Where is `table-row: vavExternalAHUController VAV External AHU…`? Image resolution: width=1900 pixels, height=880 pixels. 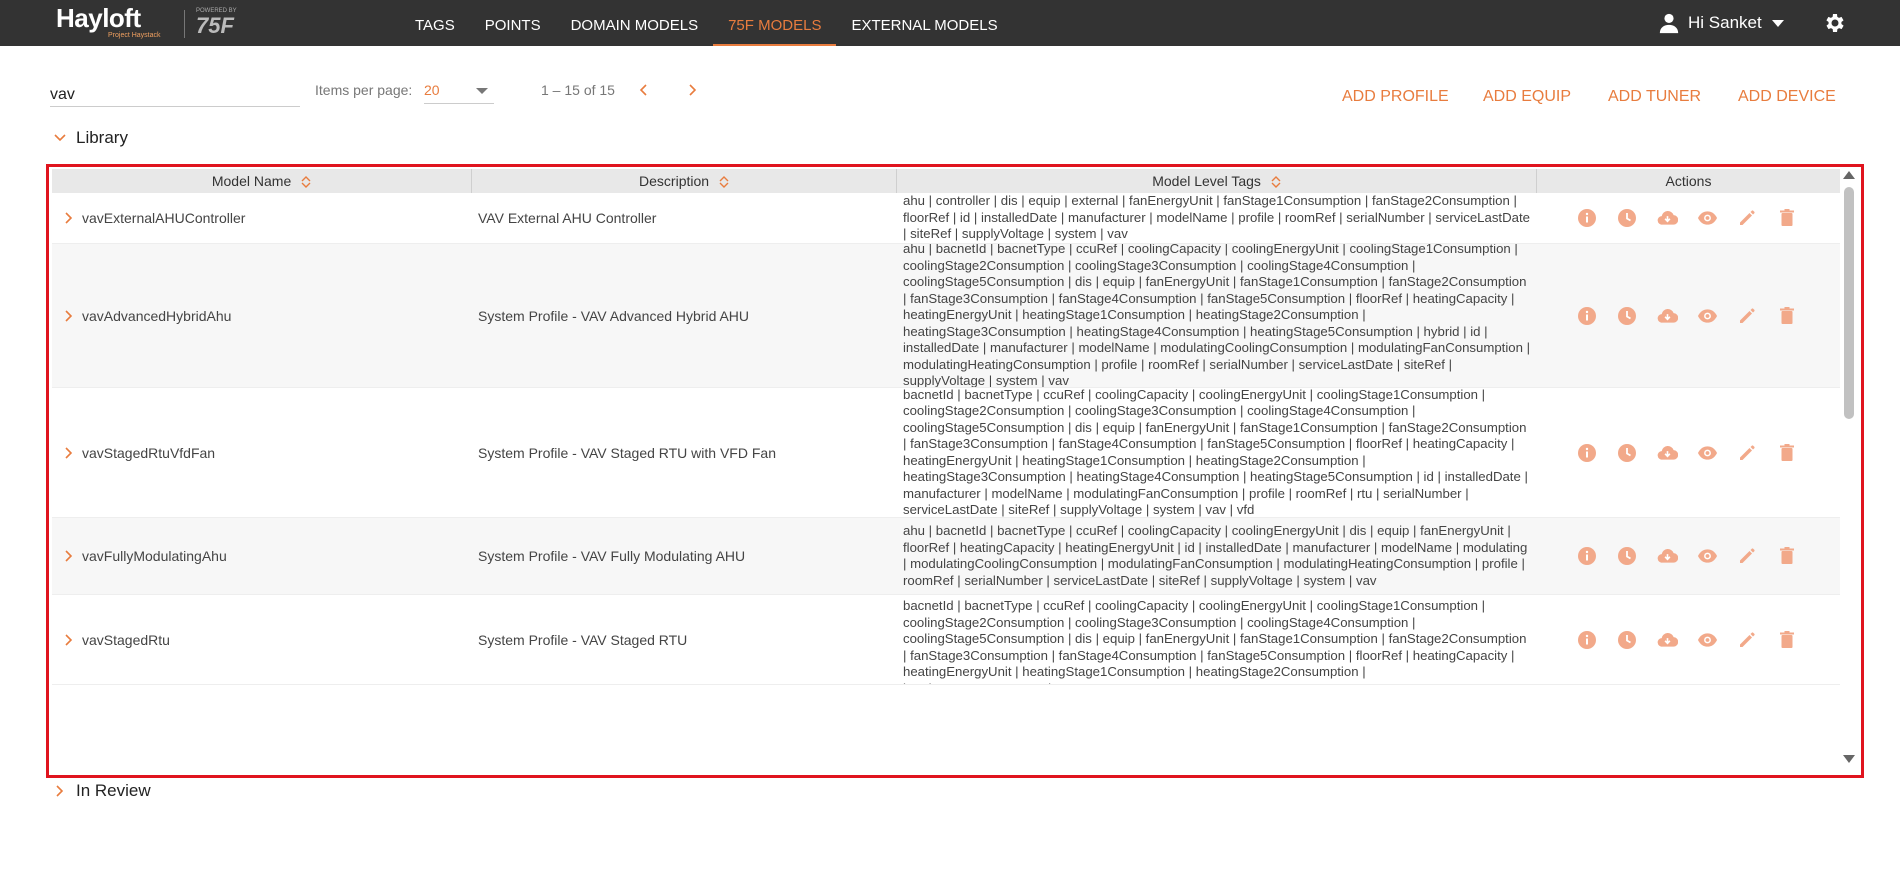 table-row: vavExternalAHUController VAV External AHU… is located at coordinates (946, 218).